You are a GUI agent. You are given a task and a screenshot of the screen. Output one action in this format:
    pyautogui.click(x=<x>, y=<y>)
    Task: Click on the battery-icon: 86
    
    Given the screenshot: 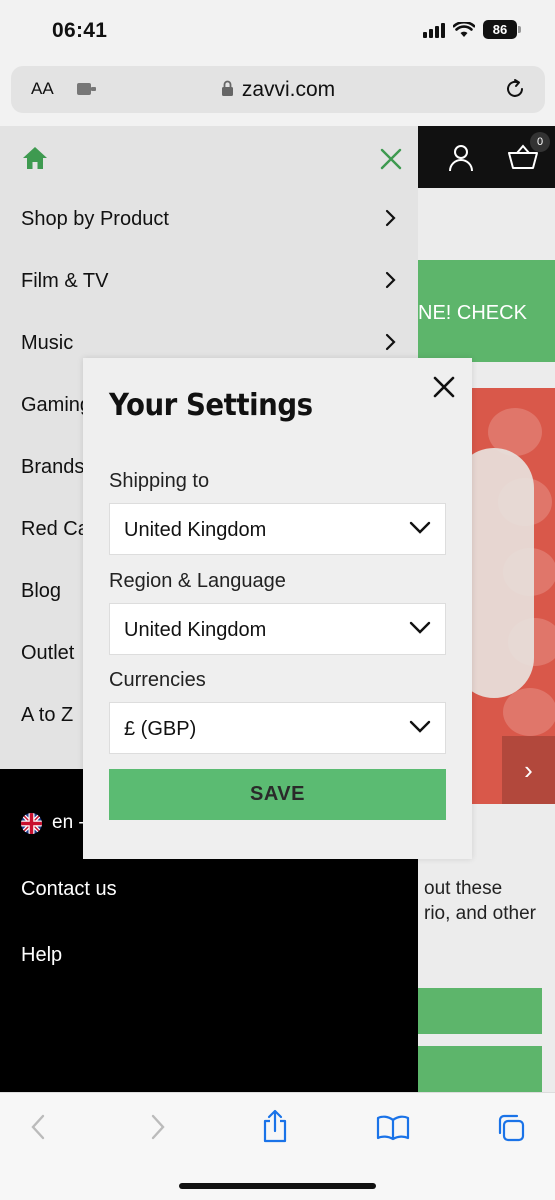 What is the action you would take?
    pyautogui.click(x=502, y=29)
    